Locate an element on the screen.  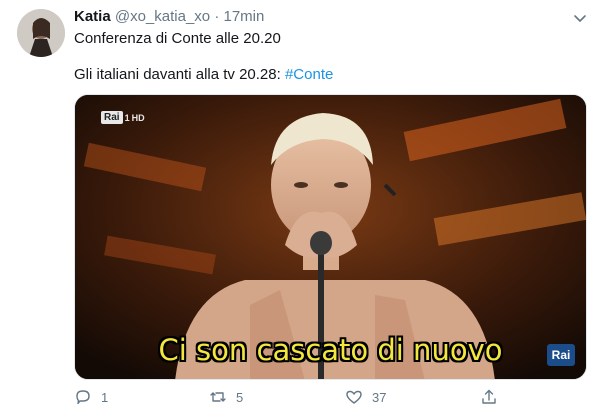
rai-logo-bottom: Rai is located at coordinates (561, 355).